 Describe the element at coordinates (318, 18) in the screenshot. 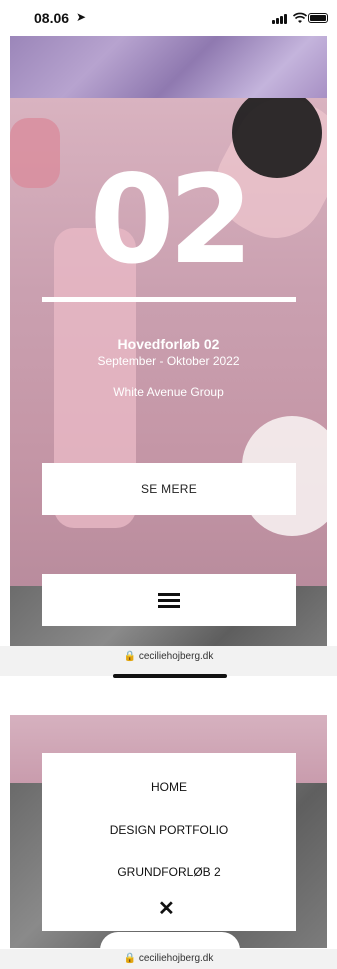

I see `battery-icon` at that location.